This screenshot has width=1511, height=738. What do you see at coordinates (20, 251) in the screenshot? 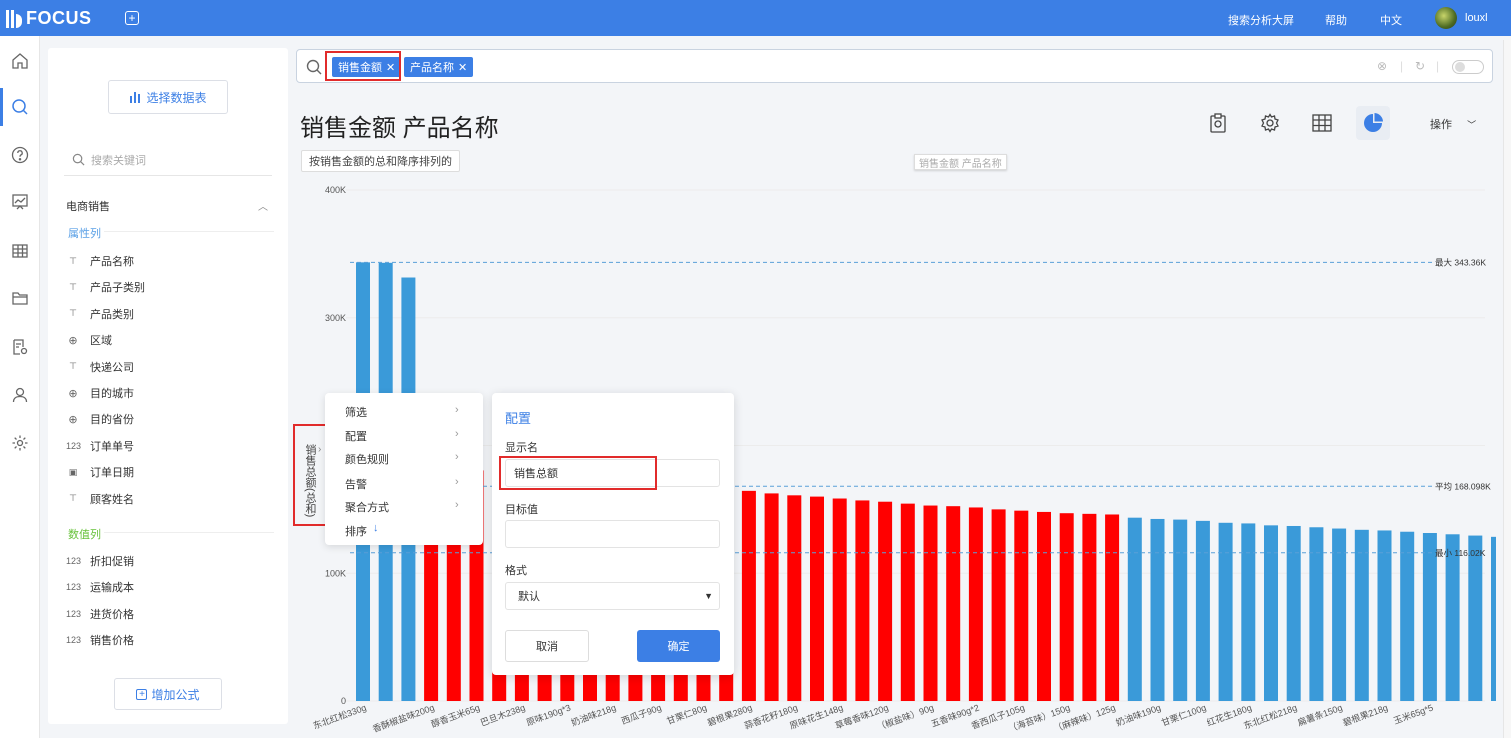
I see `table-icon` at bounding box center [20, 251].